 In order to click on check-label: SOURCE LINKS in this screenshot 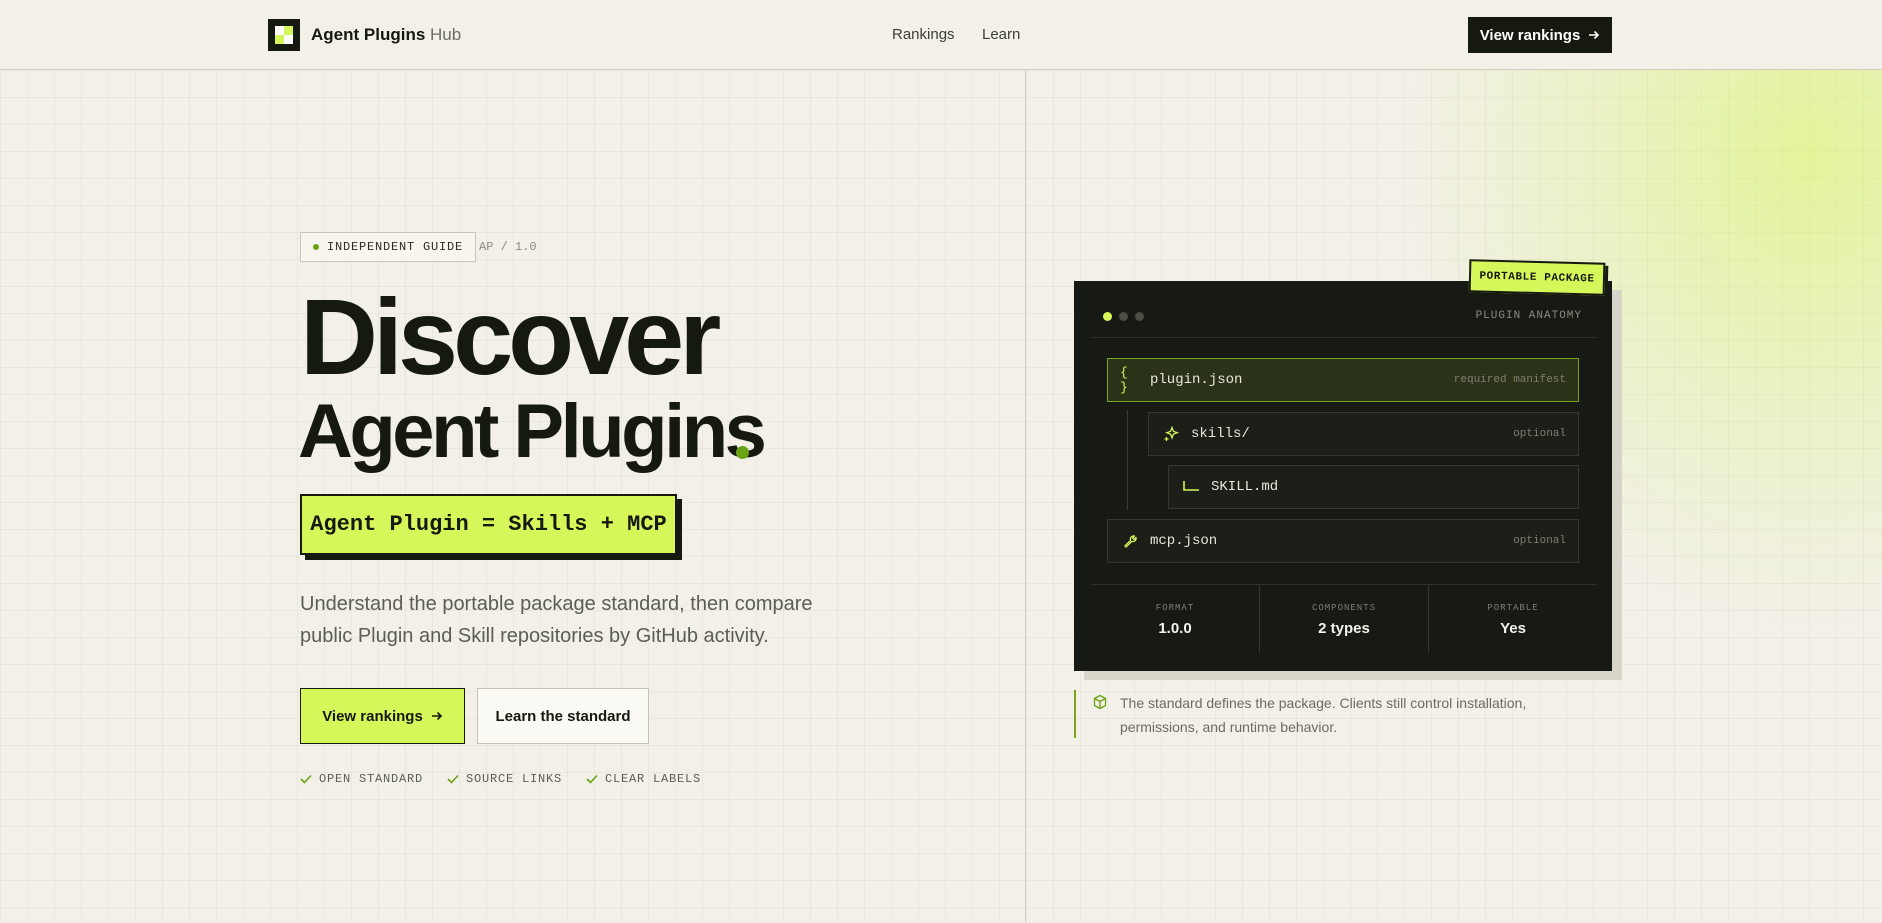, I will do `click(514, 779)`.